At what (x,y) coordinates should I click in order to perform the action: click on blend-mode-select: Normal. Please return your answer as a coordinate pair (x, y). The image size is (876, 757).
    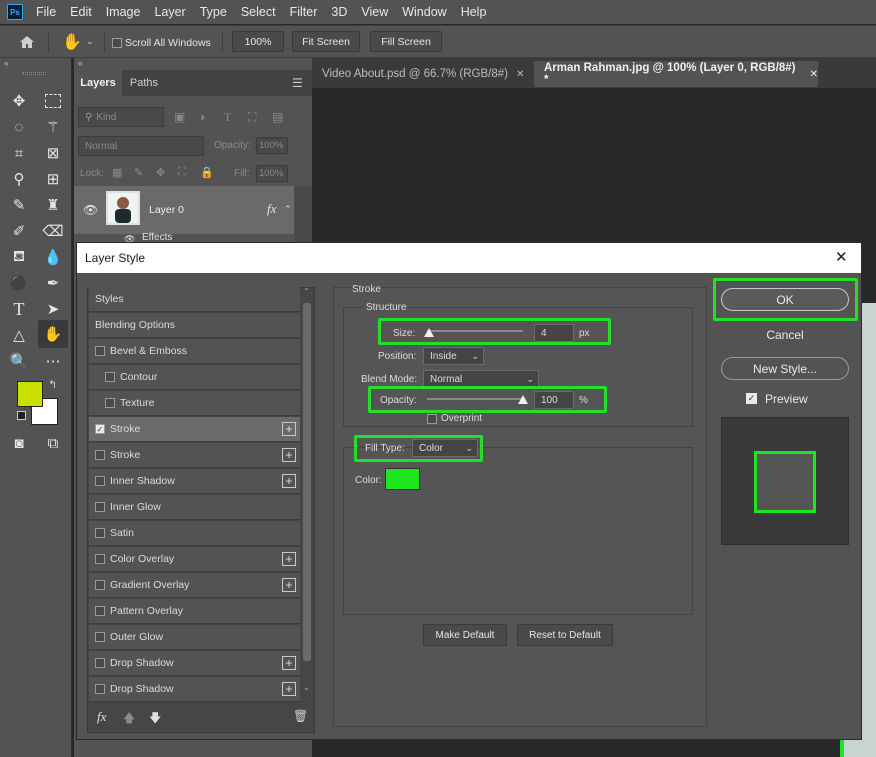
    Looking at the image, I should click on (141, 146).